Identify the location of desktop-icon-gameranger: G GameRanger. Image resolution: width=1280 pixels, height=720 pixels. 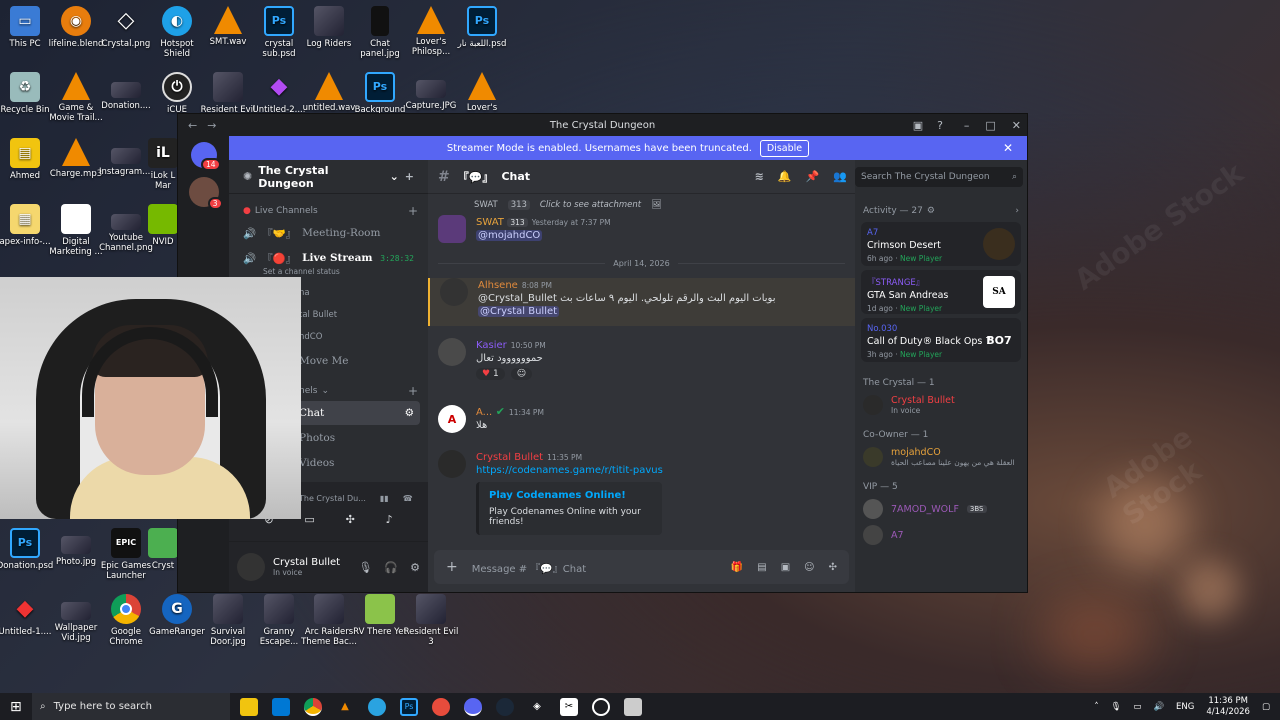
(177, 615).